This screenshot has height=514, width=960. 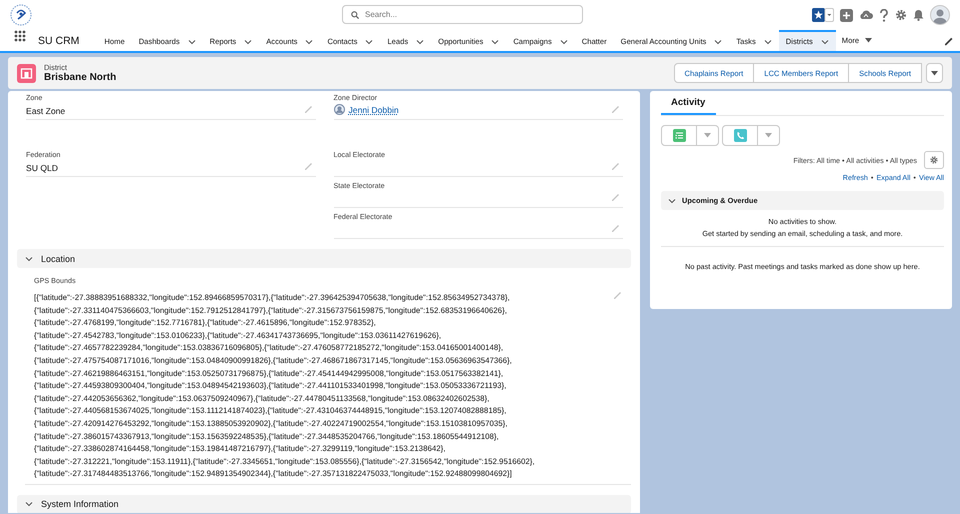 I want to click on avatar-icon, so click(x=940, y=15).